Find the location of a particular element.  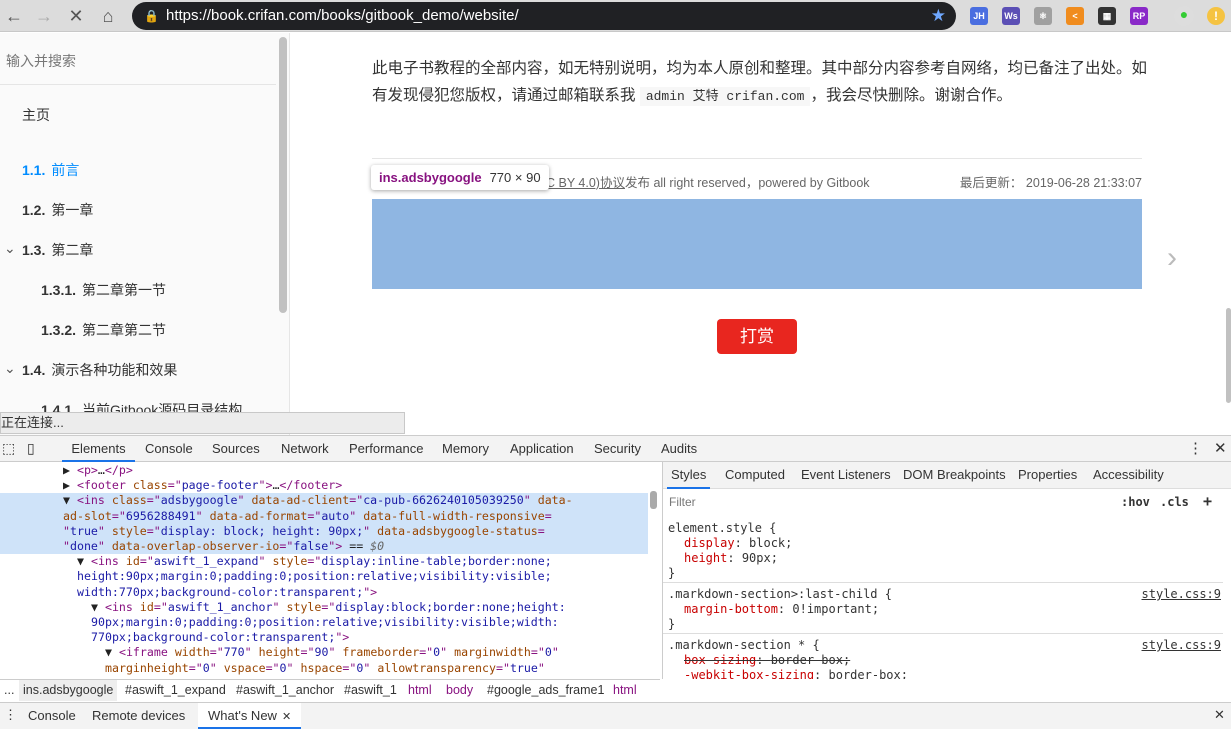

ad-highlight is located at coordinates (757, 244).